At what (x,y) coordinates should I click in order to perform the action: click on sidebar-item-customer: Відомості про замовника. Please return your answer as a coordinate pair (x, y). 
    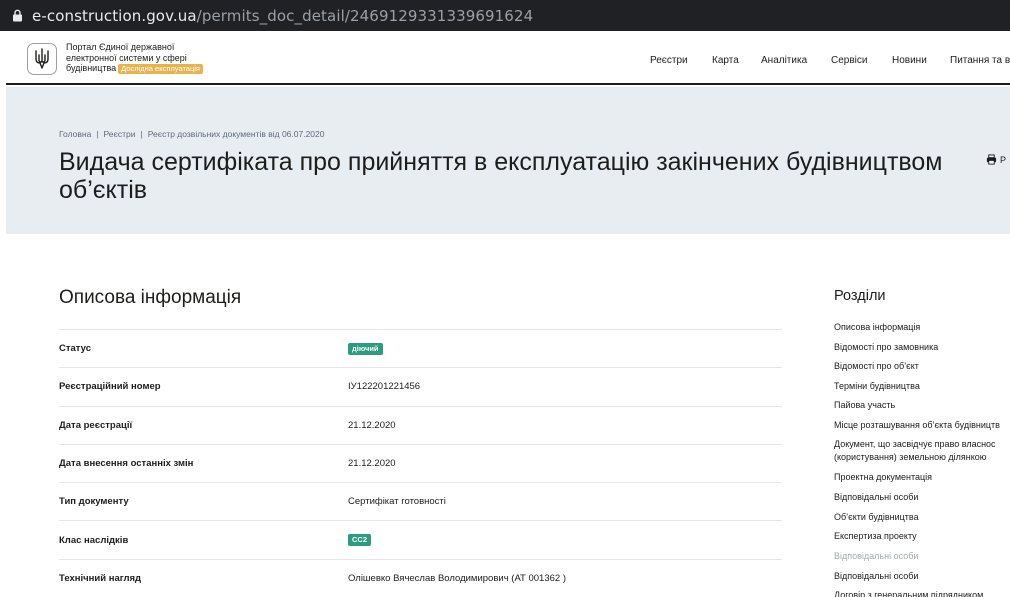
    Looking at the image, I should click on (886, 347).